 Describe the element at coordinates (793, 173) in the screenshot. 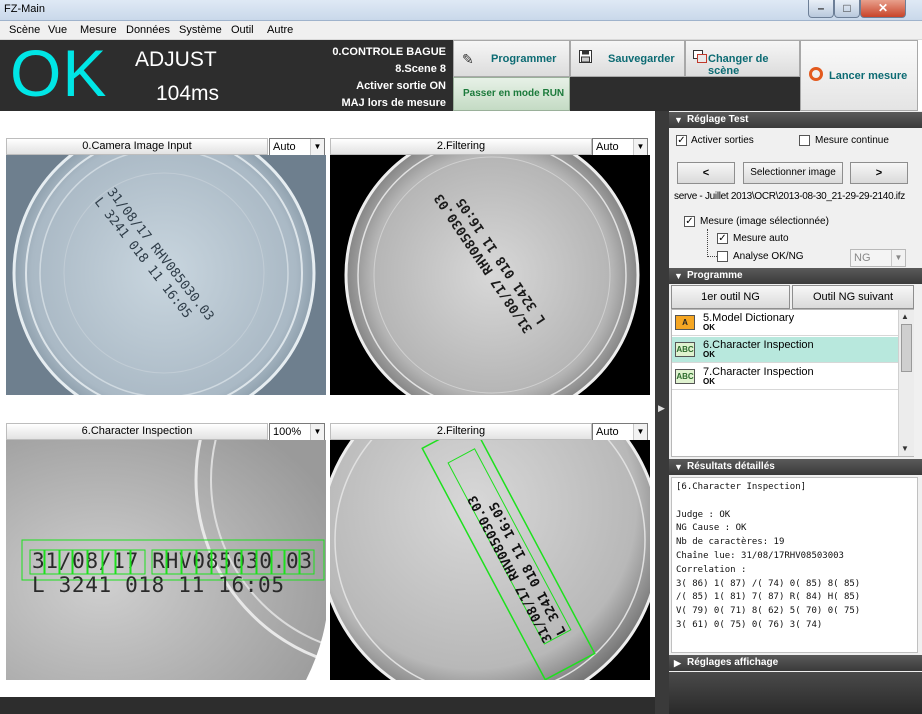

I see `select-image-button: Selectionner image` at that location.